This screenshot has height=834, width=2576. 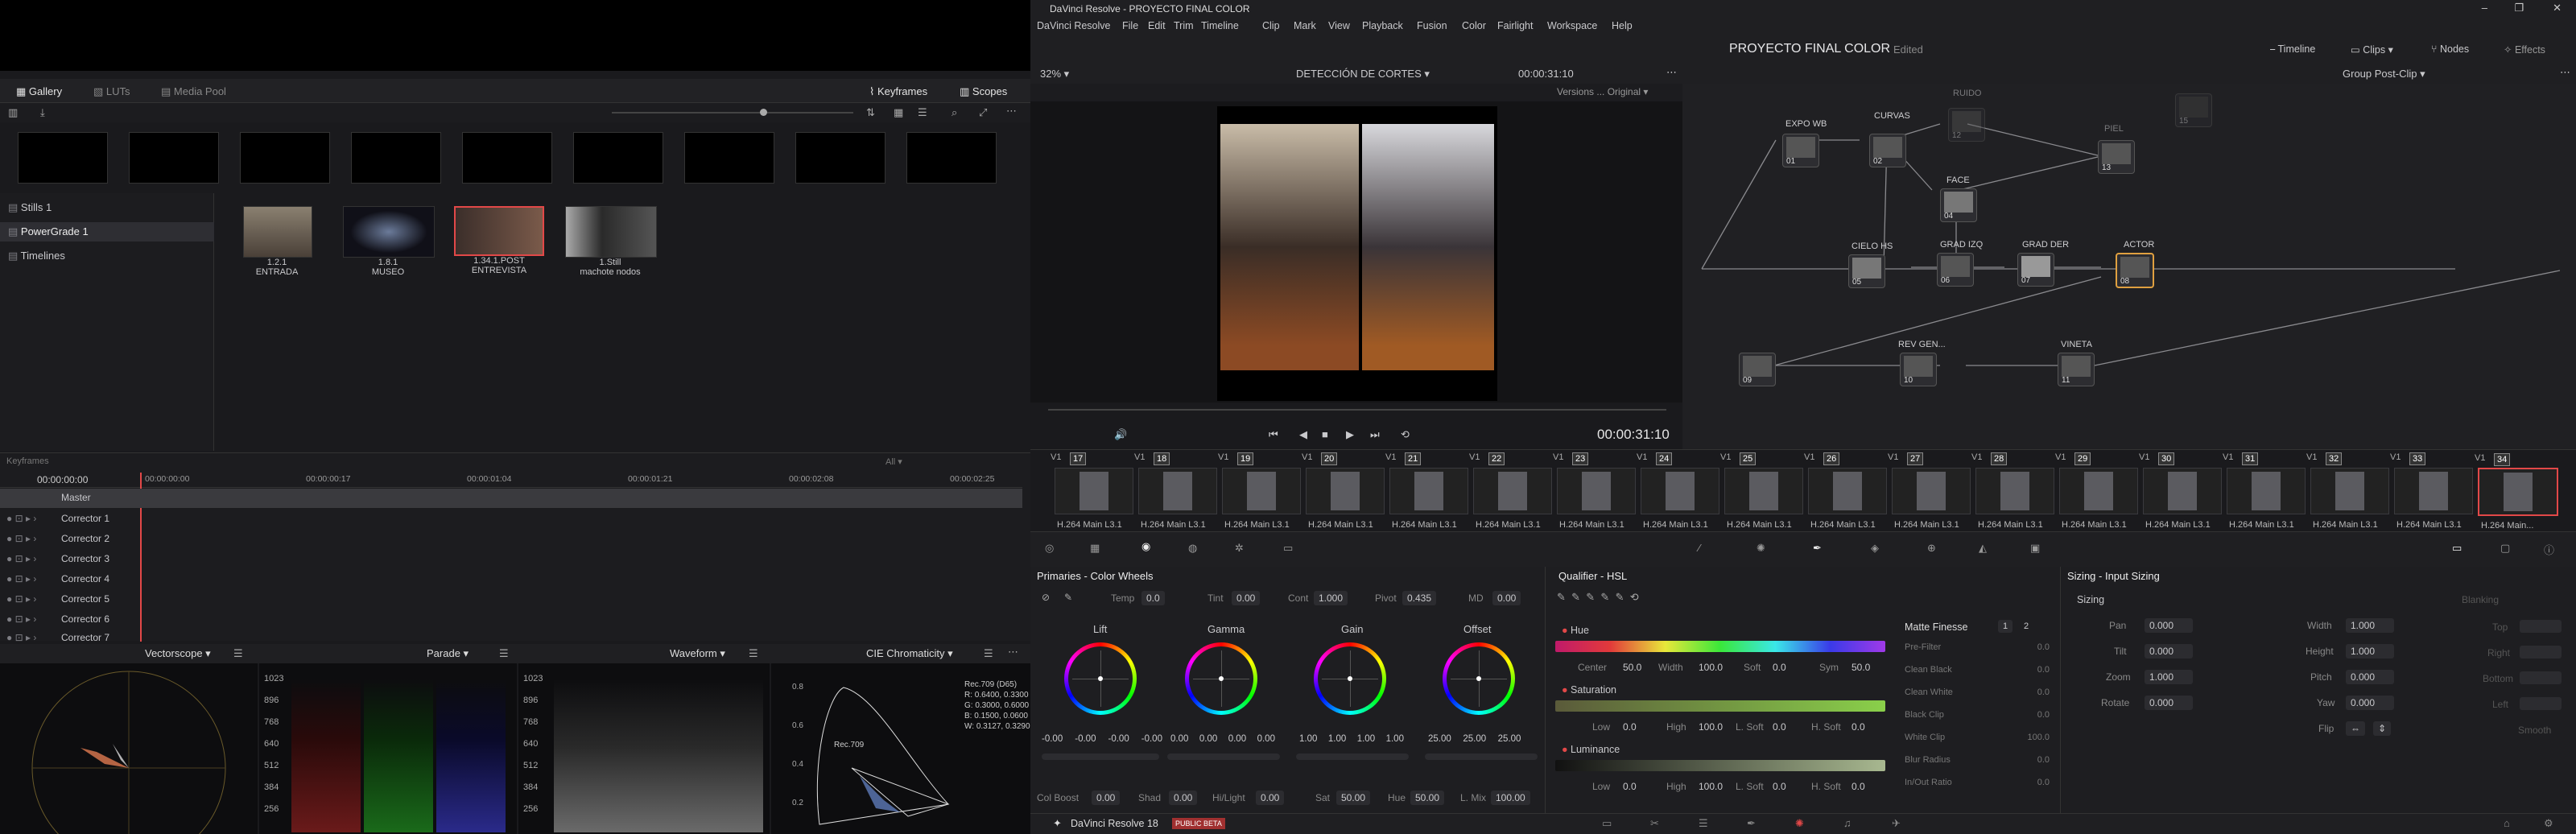 I want to click on track-corrector: ● ⊡ ▸ › Corrector 5, so click(x=511, y=599).